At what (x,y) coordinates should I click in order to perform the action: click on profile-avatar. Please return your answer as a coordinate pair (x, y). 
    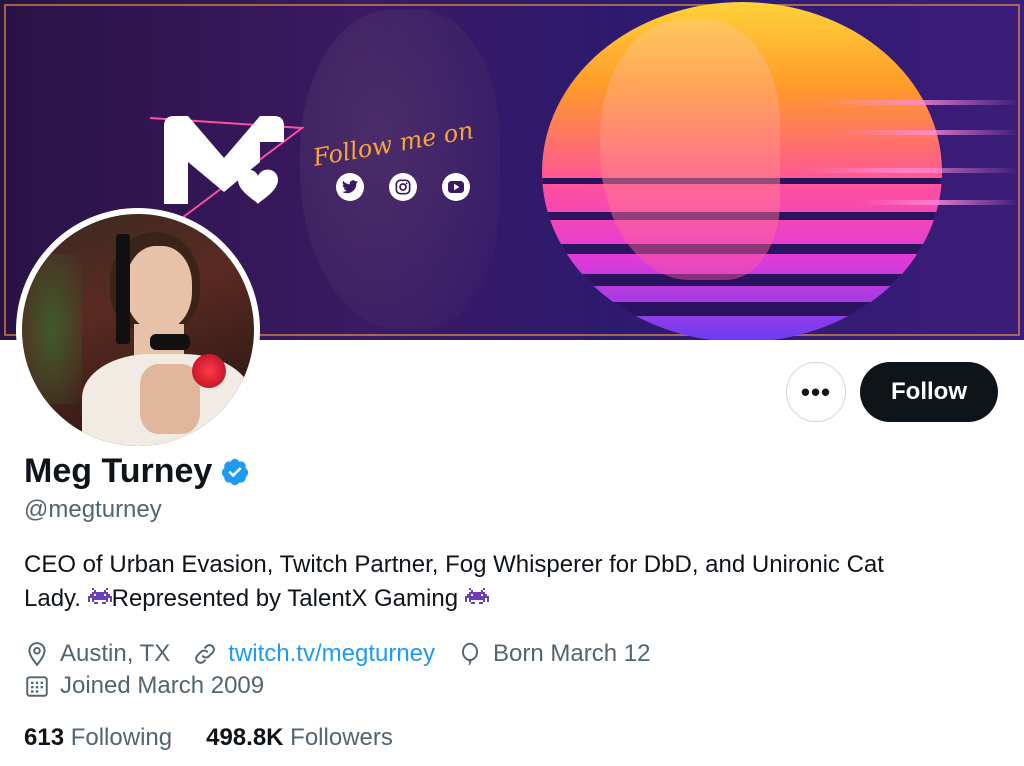
    Looking at the image, I should click on (138, 330).